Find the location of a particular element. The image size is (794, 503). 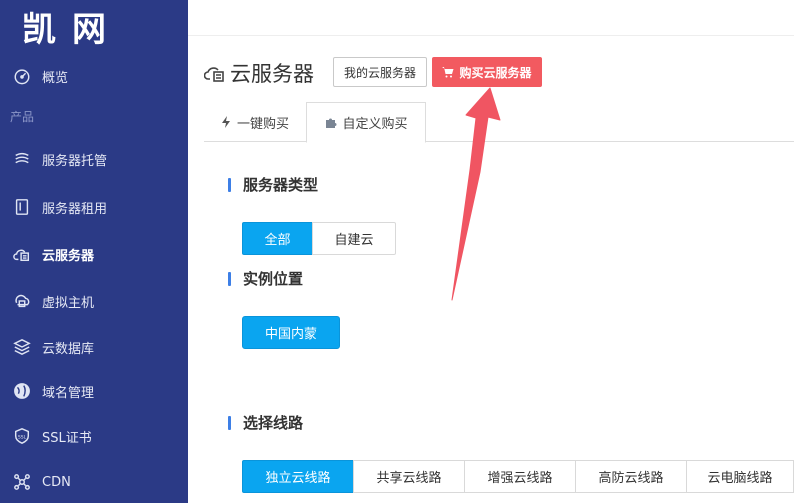

option-inner-mongolia: 中国内蒙 is located at coordinates (291, 332).